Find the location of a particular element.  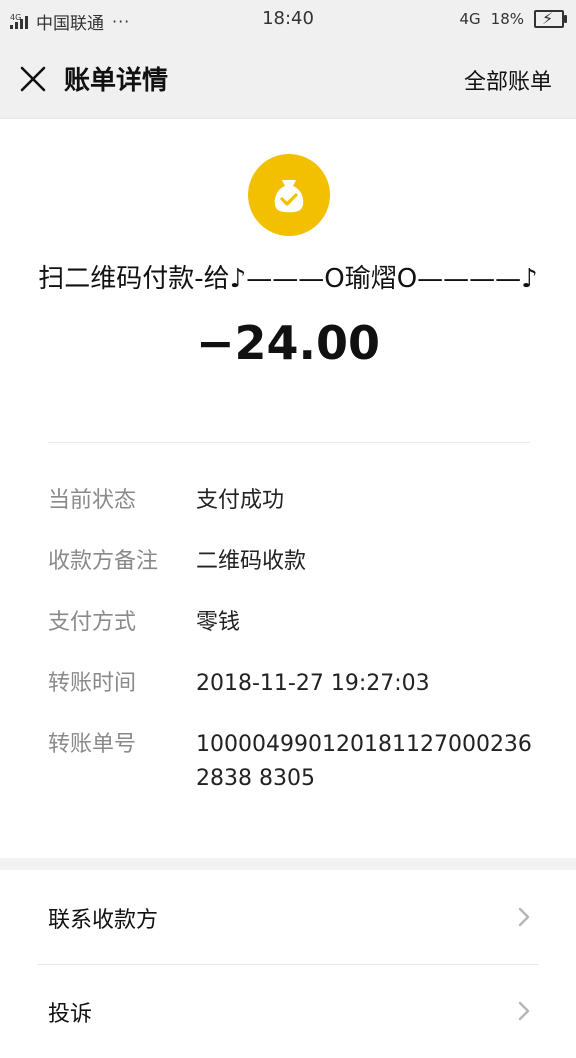

money-bag-icon is located at coordinates (289, 195).